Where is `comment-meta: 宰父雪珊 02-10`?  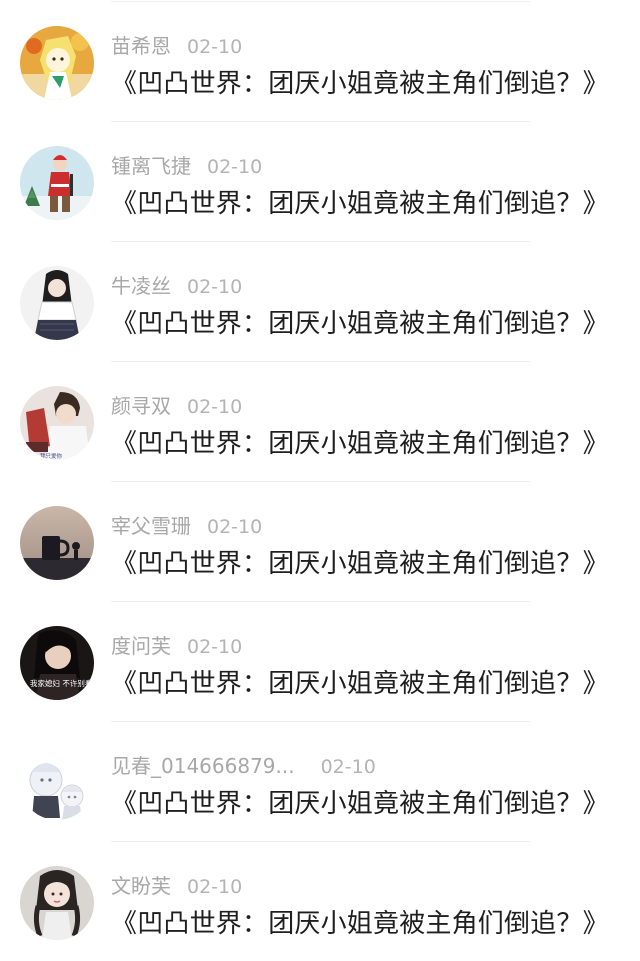
comment-meta: 宰父雪珊 02-10 is located at coordinates (186, 526).